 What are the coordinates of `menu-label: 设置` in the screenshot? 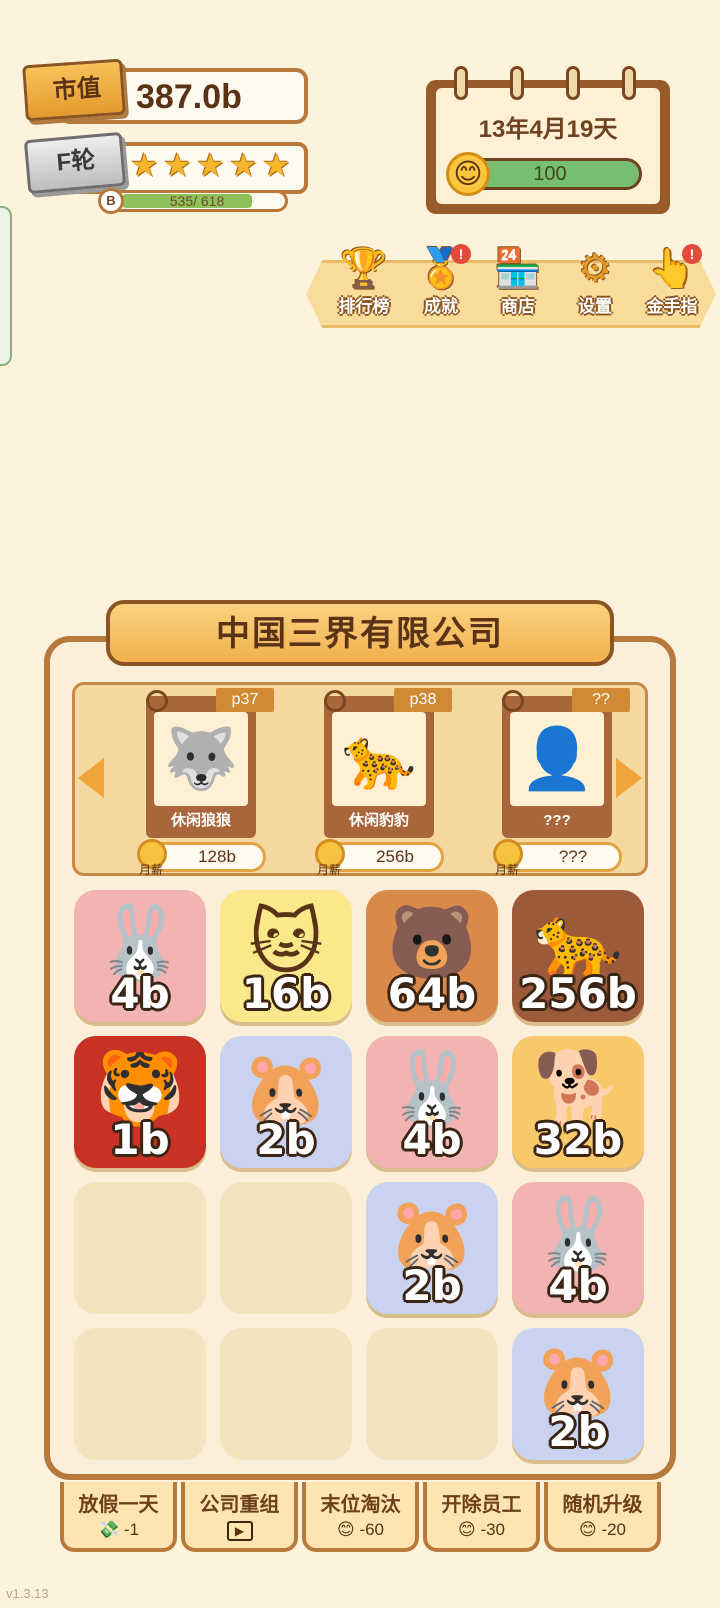 It's located at (595, 306).